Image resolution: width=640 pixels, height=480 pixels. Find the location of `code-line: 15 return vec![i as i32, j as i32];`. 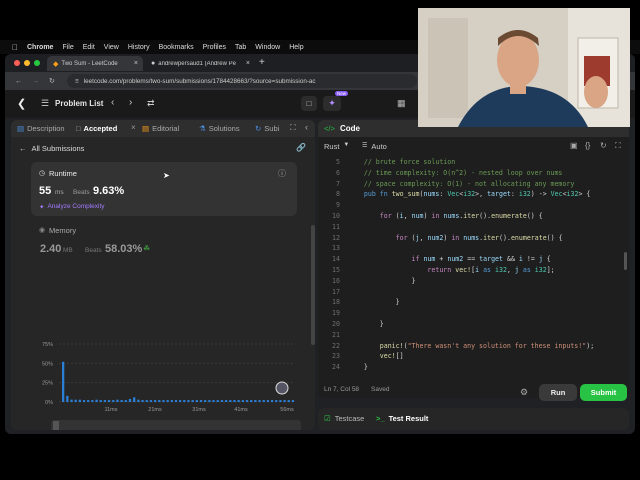

code-line: 15 return vec![i as i32, j as i32]; is located at coordinates (470, 271).